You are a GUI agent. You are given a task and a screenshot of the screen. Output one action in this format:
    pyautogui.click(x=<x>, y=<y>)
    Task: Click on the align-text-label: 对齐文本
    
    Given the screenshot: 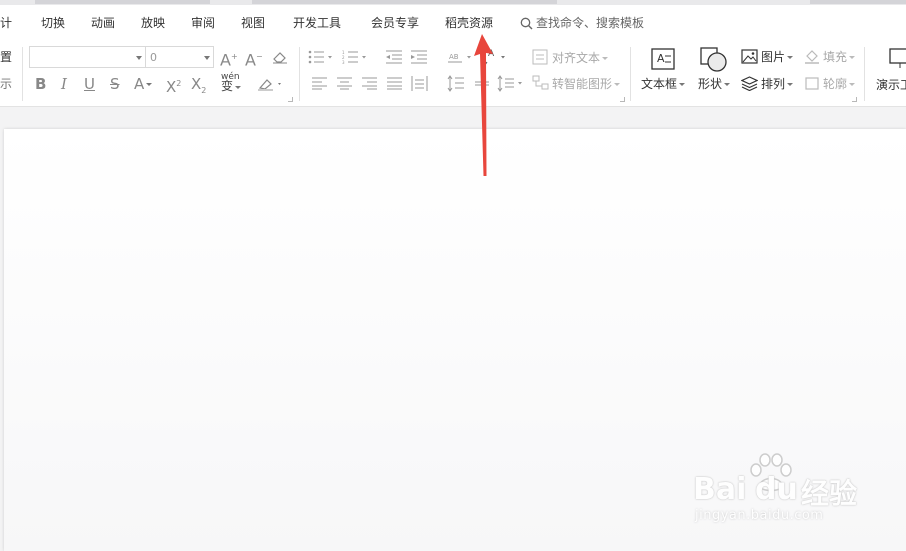 What is the action you would take?
    pyautogui.click(x=576, y=58)
    